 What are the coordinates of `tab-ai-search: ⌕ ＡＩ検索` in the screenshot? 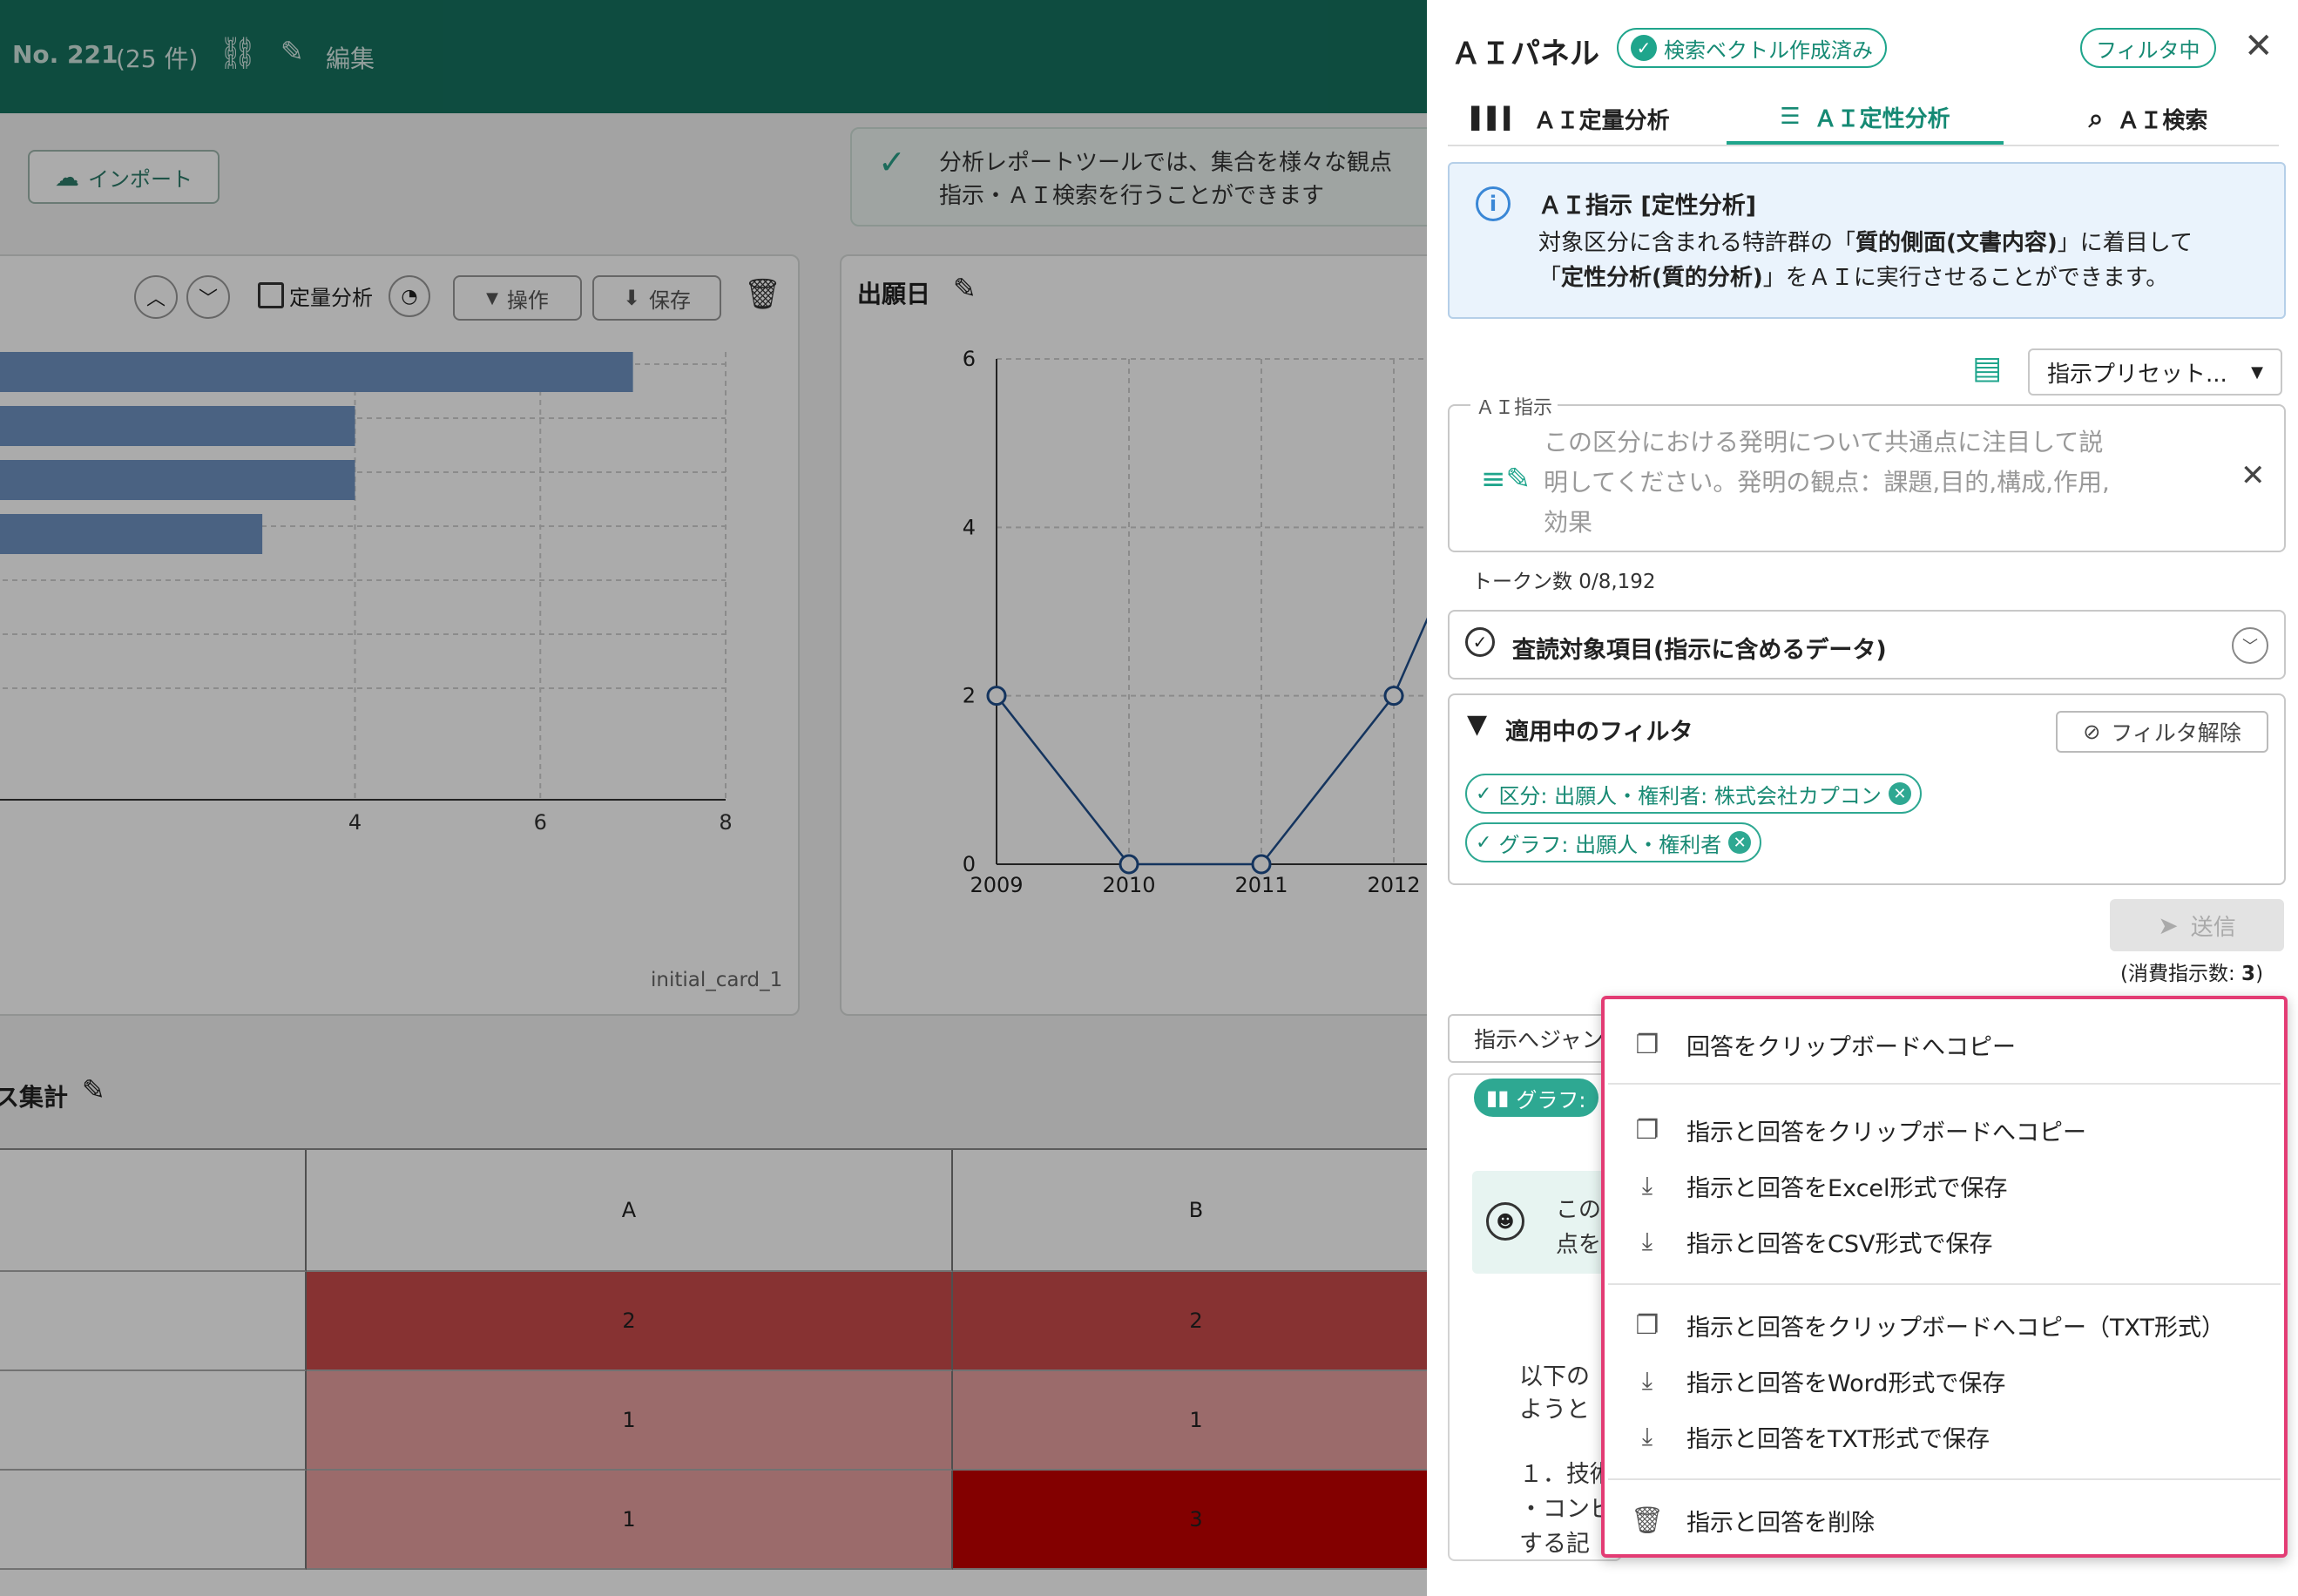 It's located at (2148, 119).